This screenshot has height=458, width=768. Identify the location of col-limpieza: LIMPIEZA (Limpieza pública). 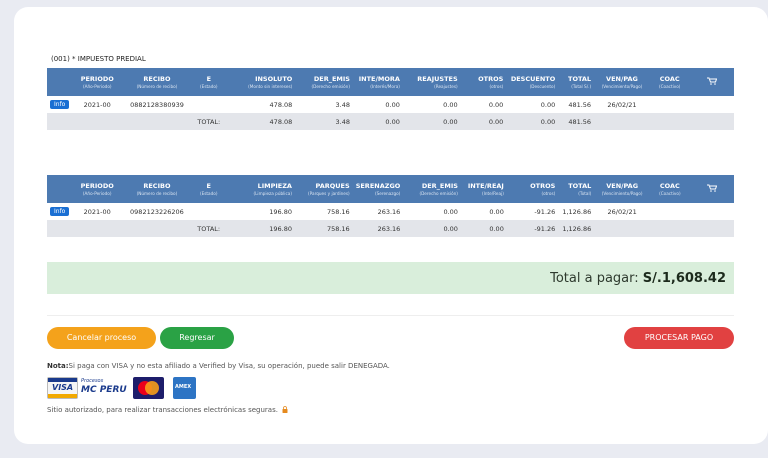
(260, 189).